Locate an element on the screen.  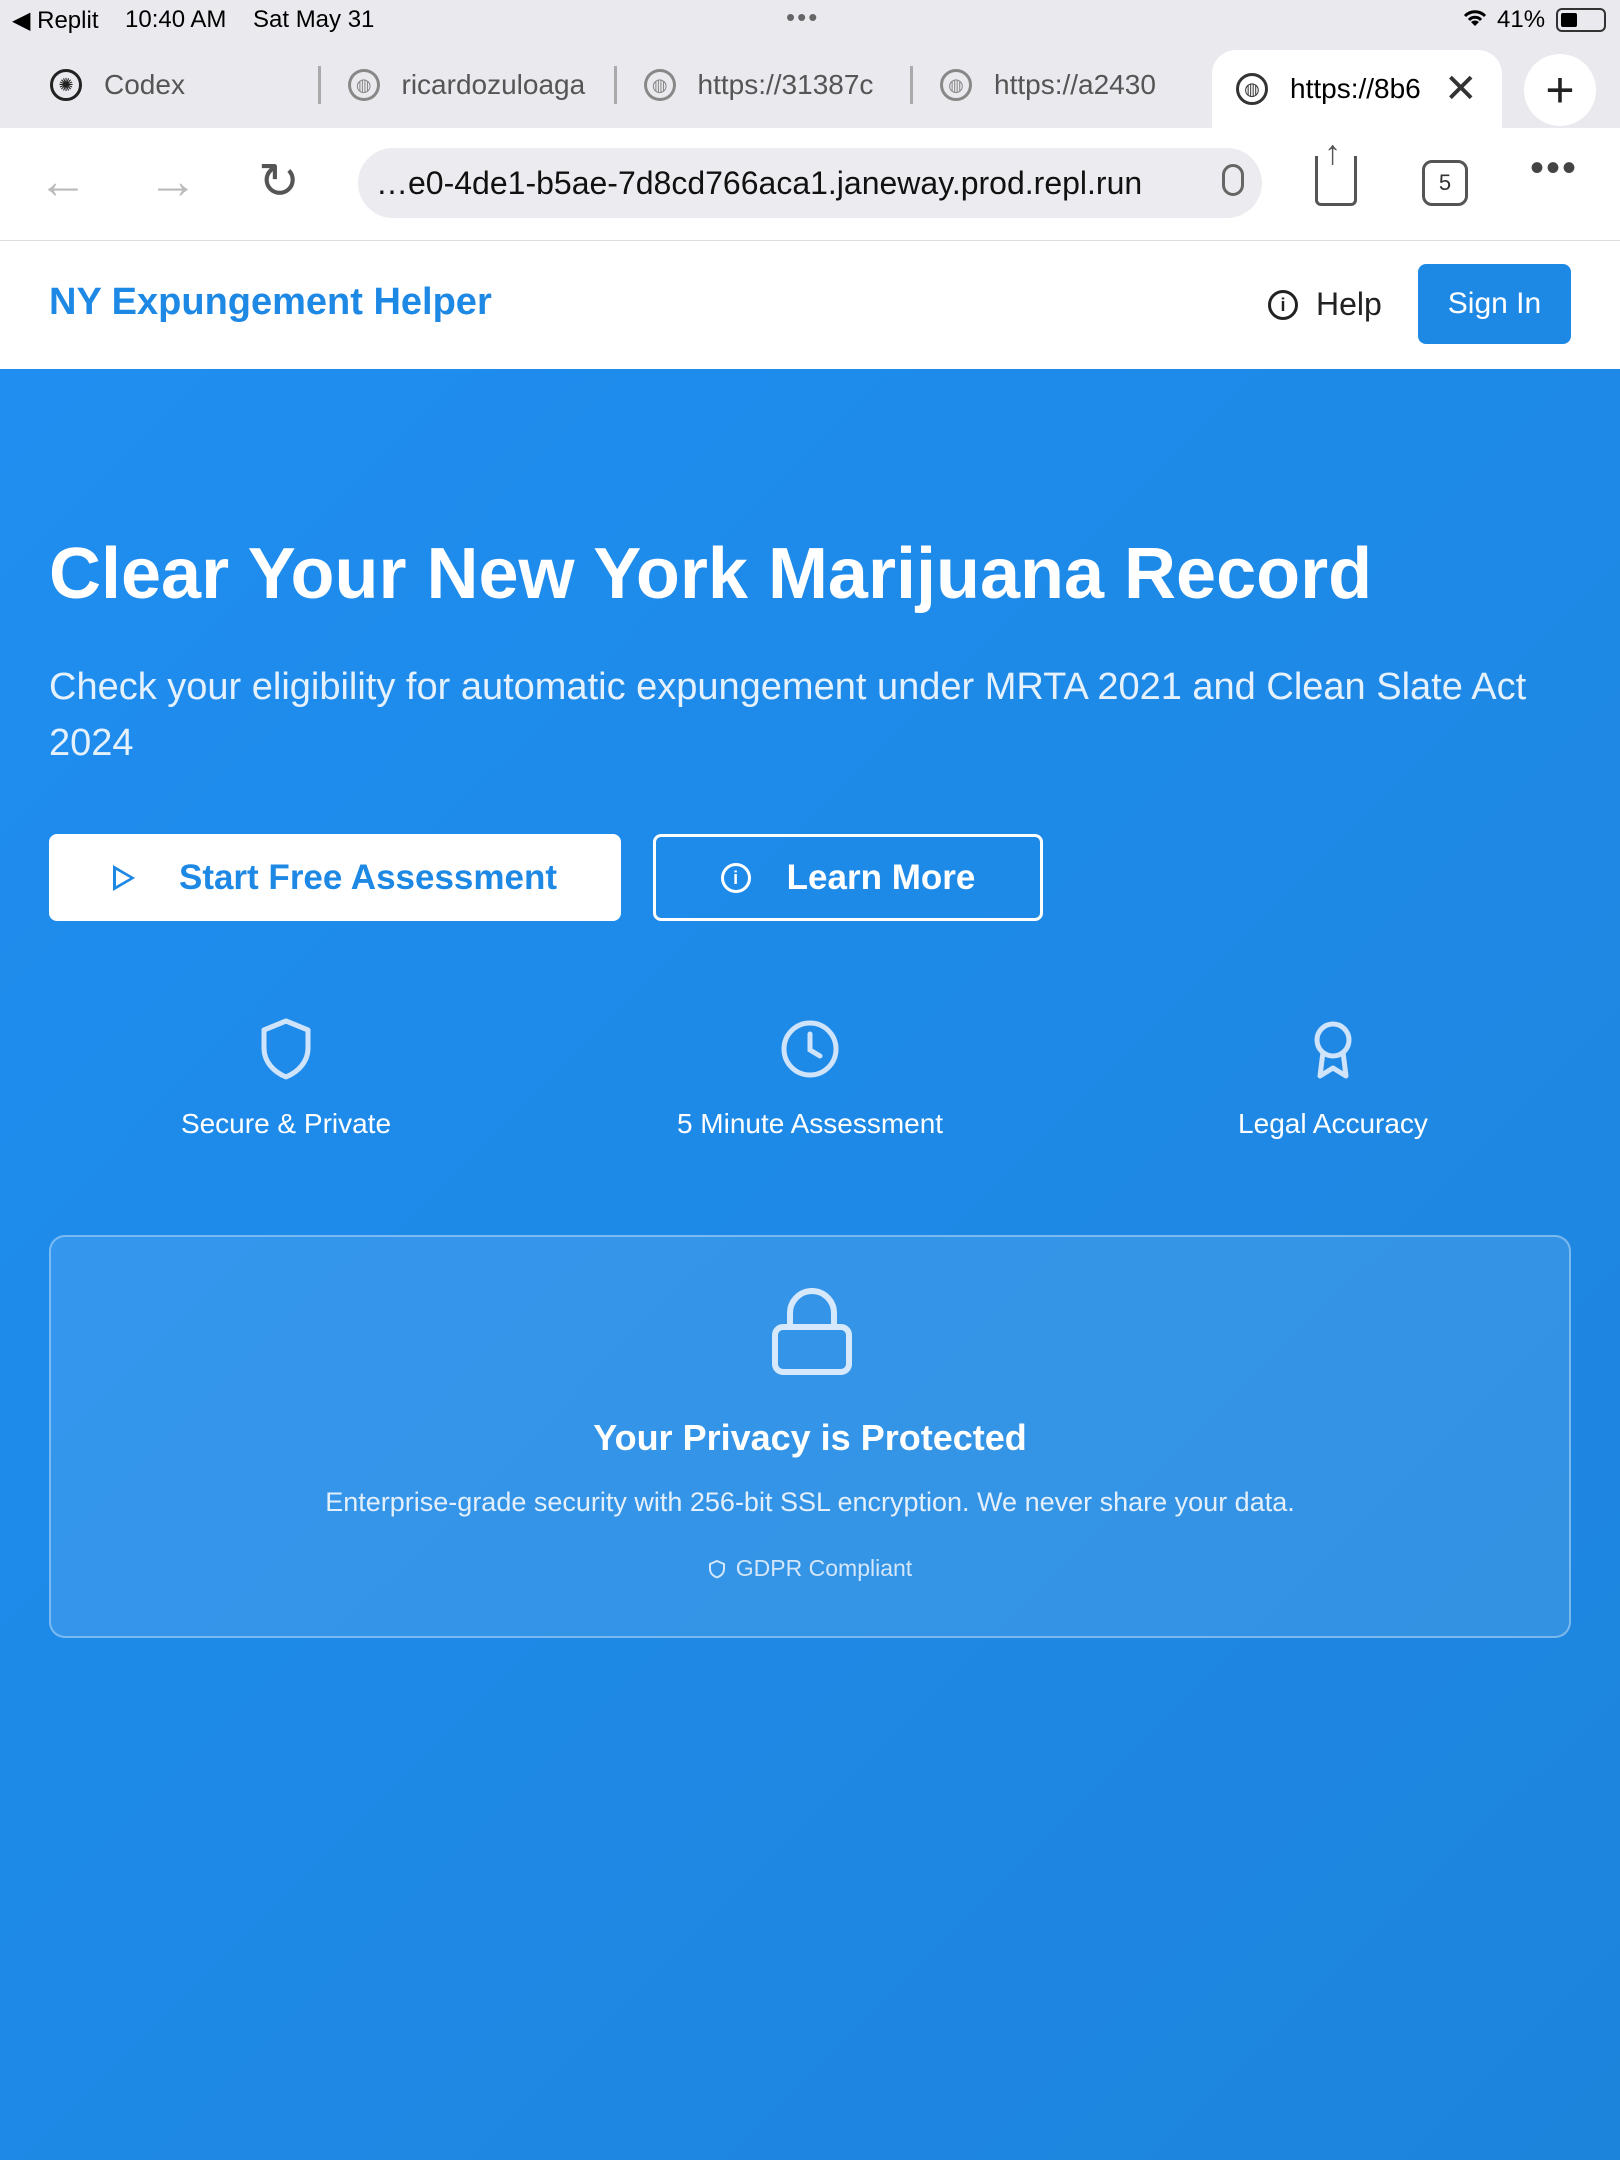
browser-tab-active: ◍ https://8b6 ✕ is located at coordinates (1357, 89).